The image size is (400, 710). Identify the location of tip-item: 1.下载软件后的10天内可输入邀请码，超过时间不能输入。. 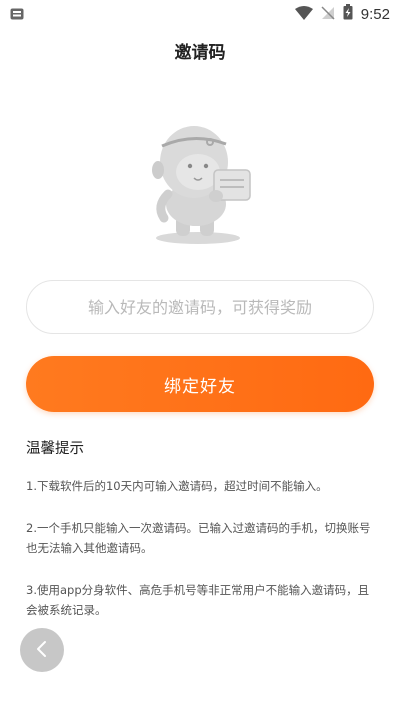
(177, 486).